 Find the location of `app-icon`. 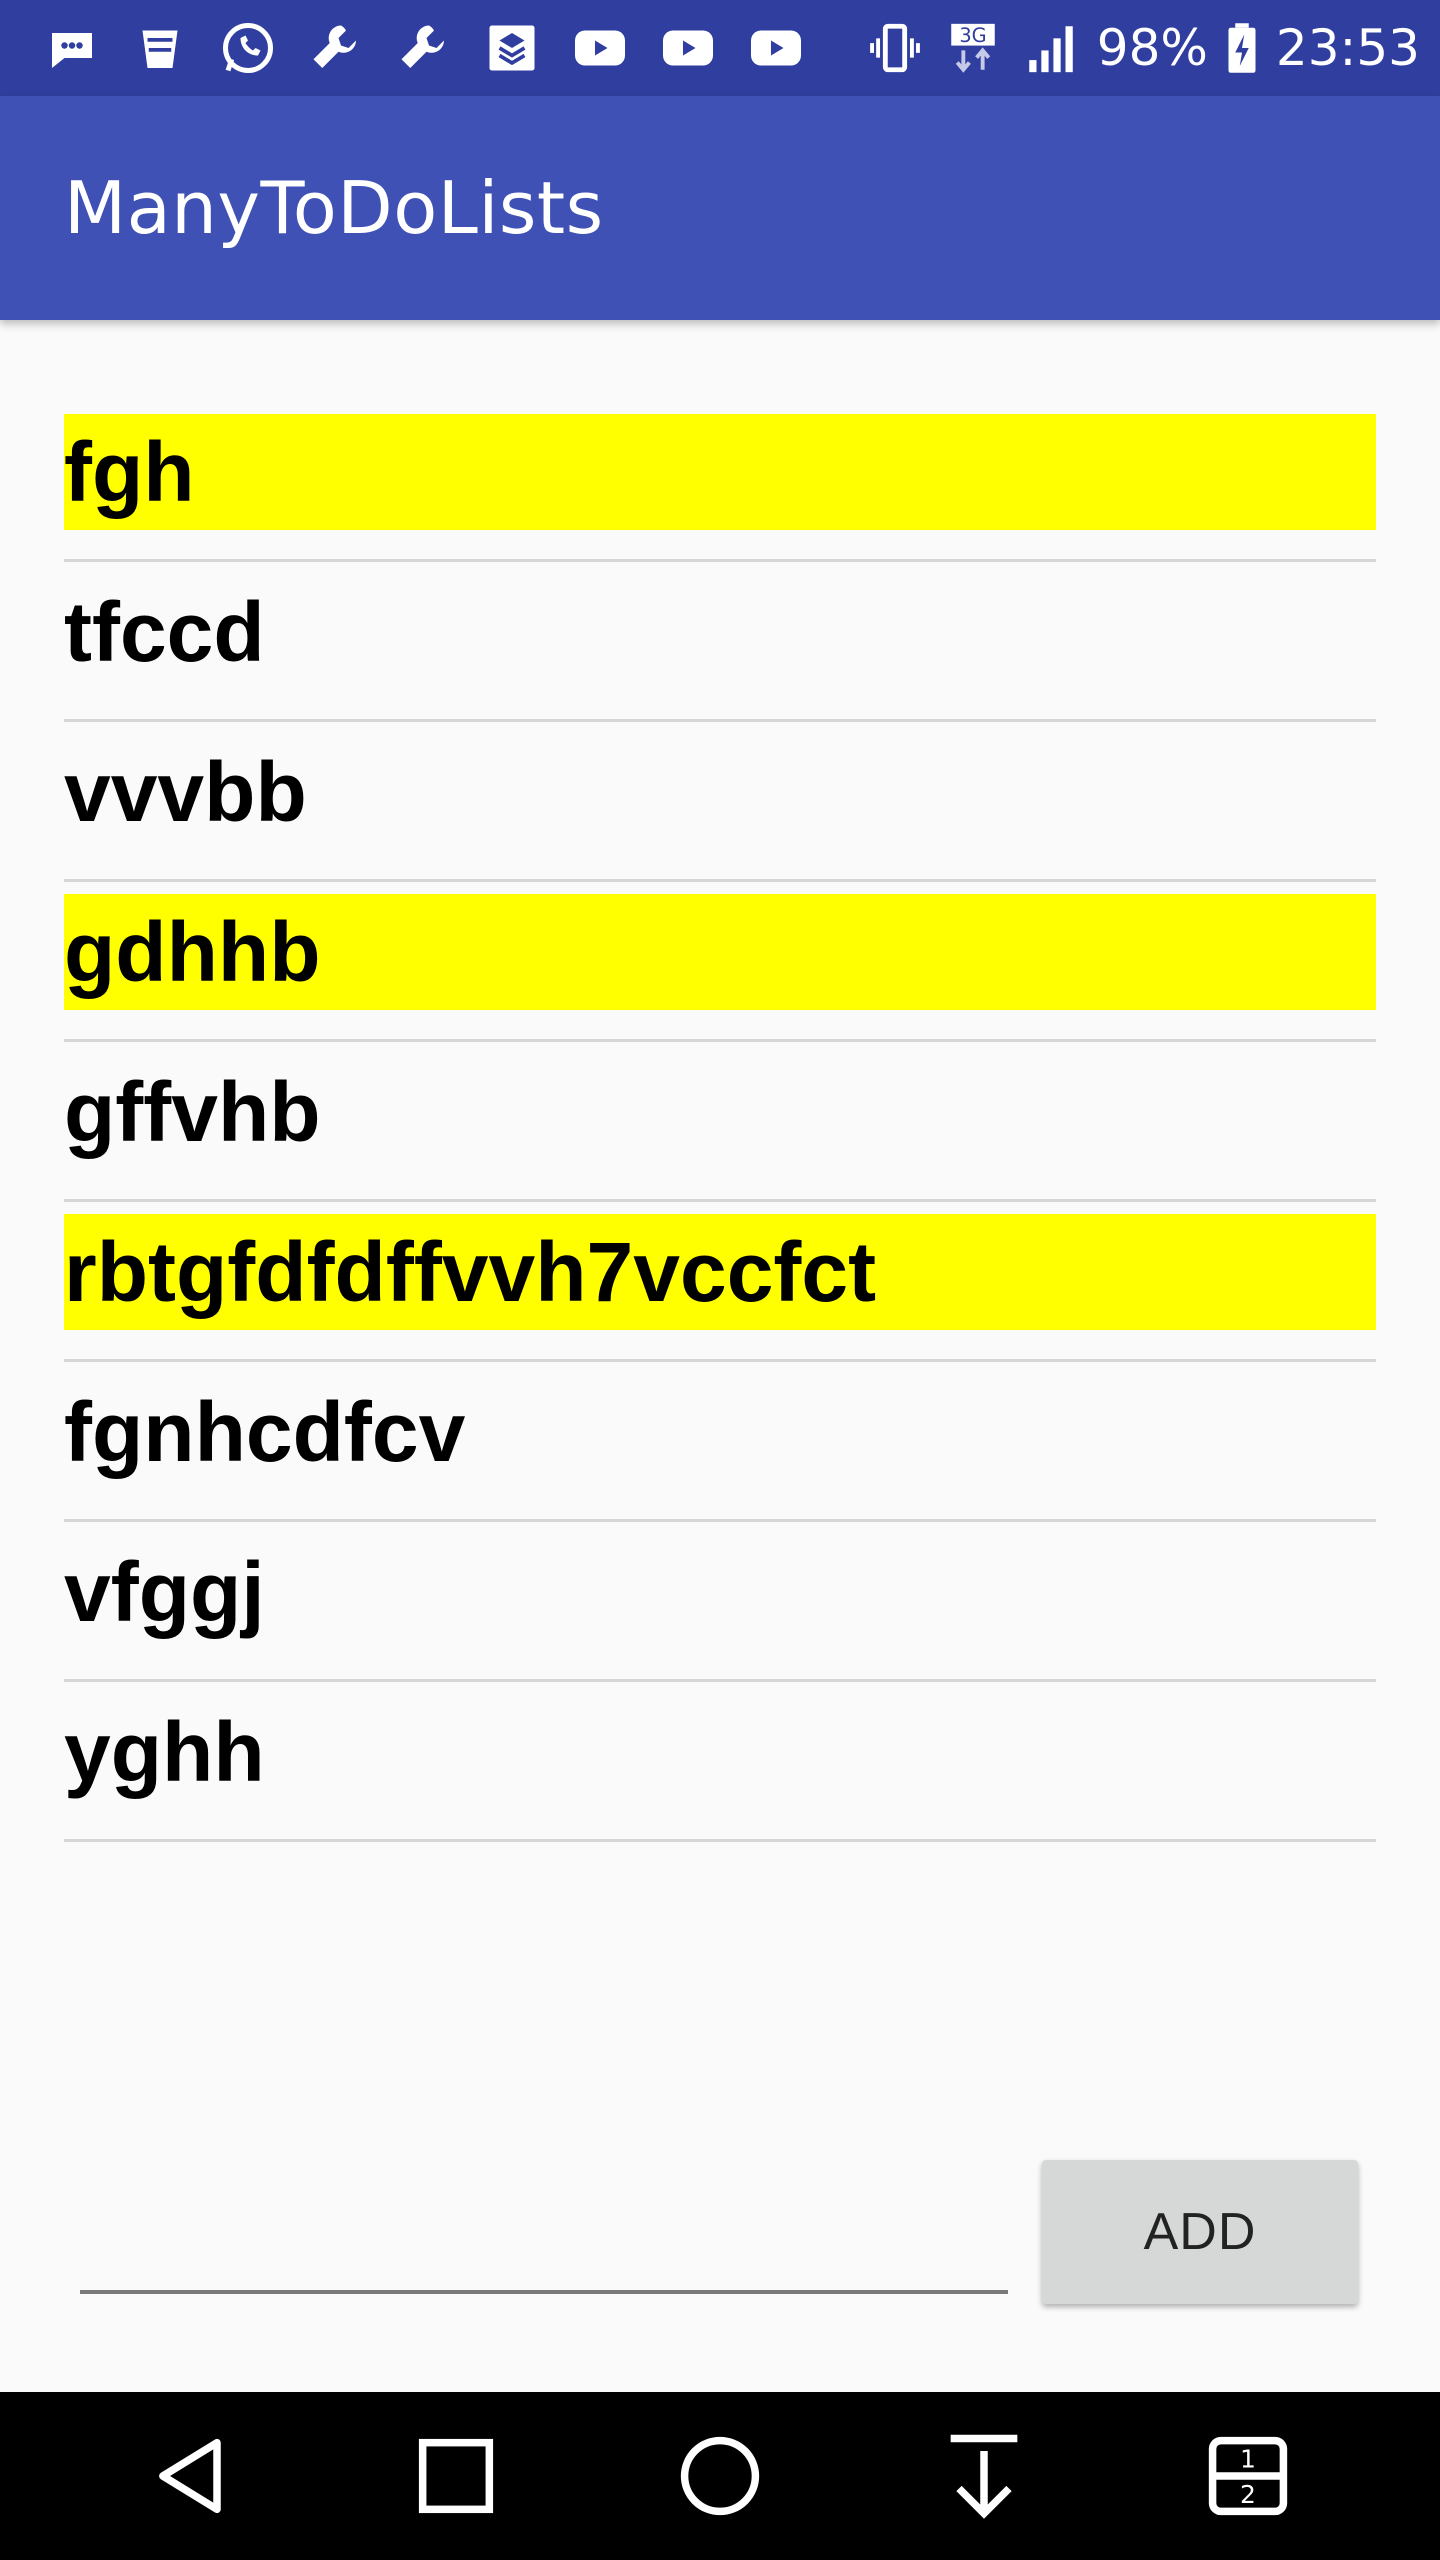

app-icon is located at coordinates (512, 48).